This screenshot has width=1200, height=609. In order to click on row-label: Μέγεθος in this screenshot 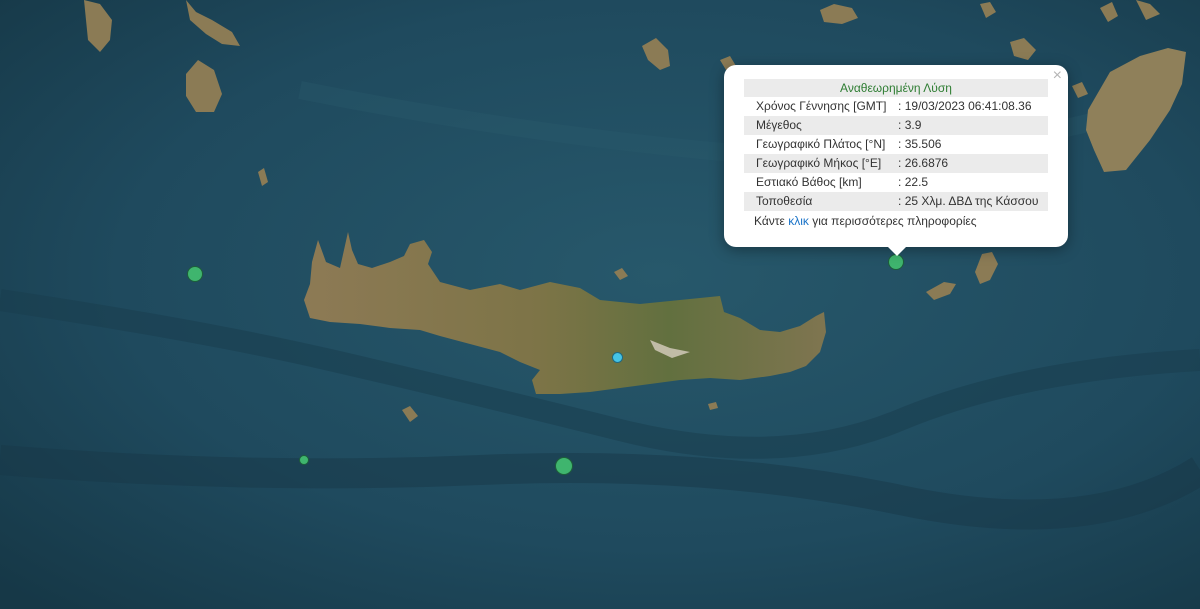, I will do `click(820, 125)`.